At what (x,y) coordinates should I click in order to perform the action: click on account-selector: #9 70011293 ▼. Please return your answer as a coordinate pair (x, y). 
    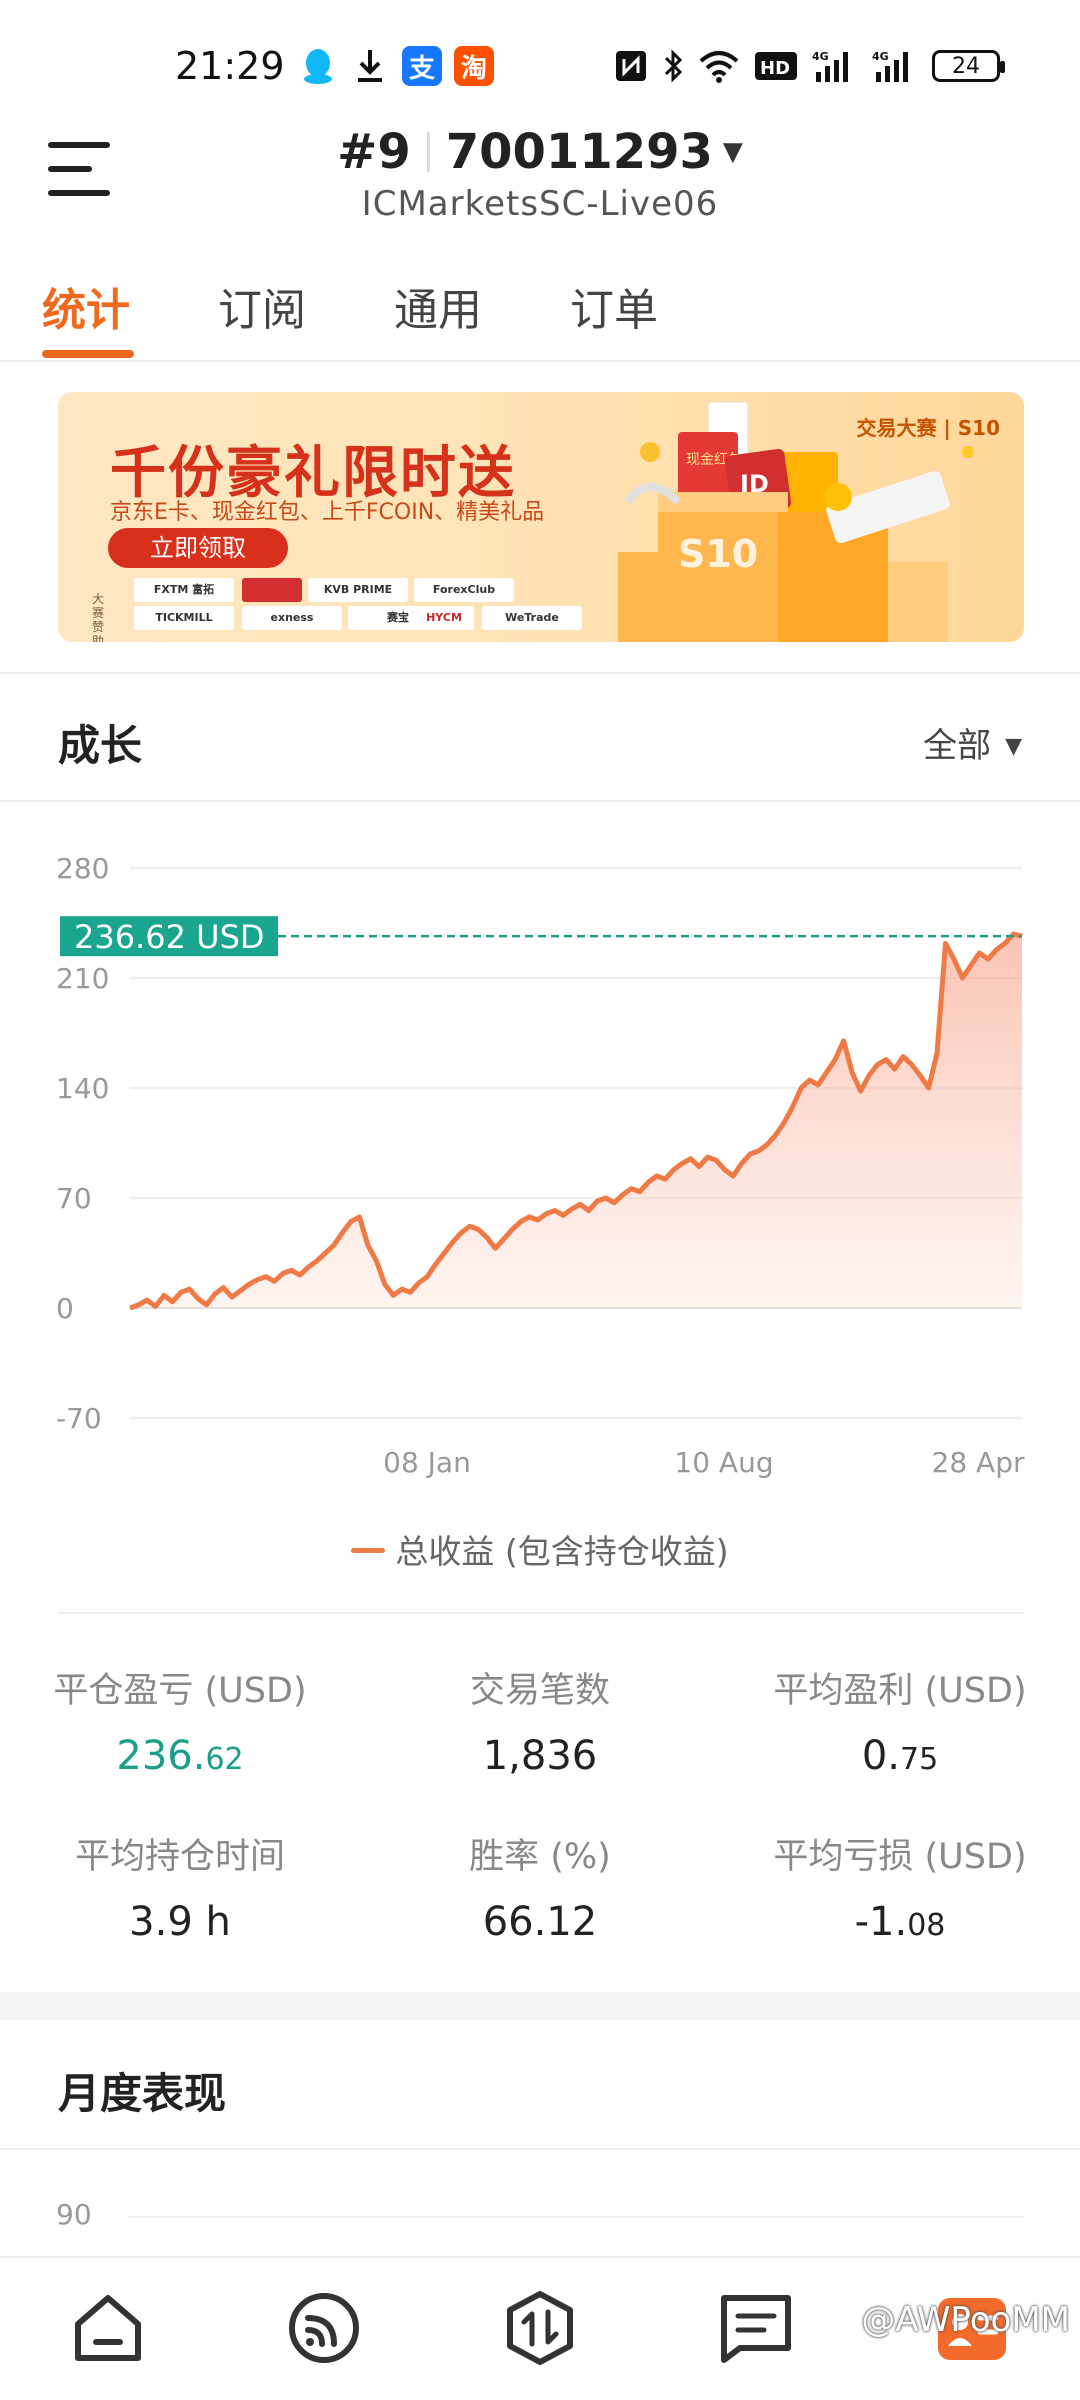
    Looking at the image, I should click on (540, 152).